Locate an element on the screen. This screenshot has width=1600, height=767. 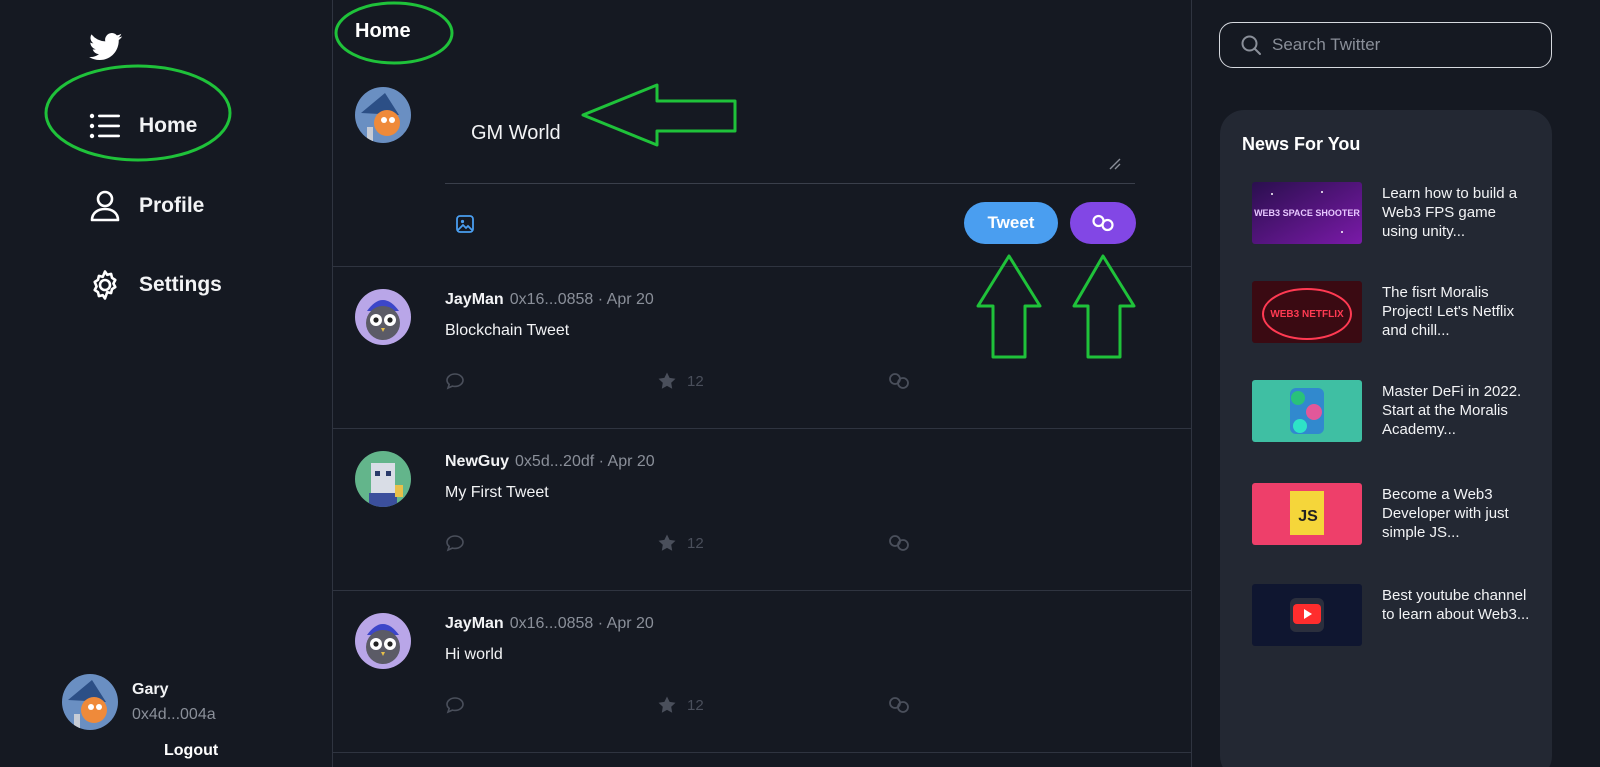
sidebar-item-home: Home is located at coordinates (142, 126).